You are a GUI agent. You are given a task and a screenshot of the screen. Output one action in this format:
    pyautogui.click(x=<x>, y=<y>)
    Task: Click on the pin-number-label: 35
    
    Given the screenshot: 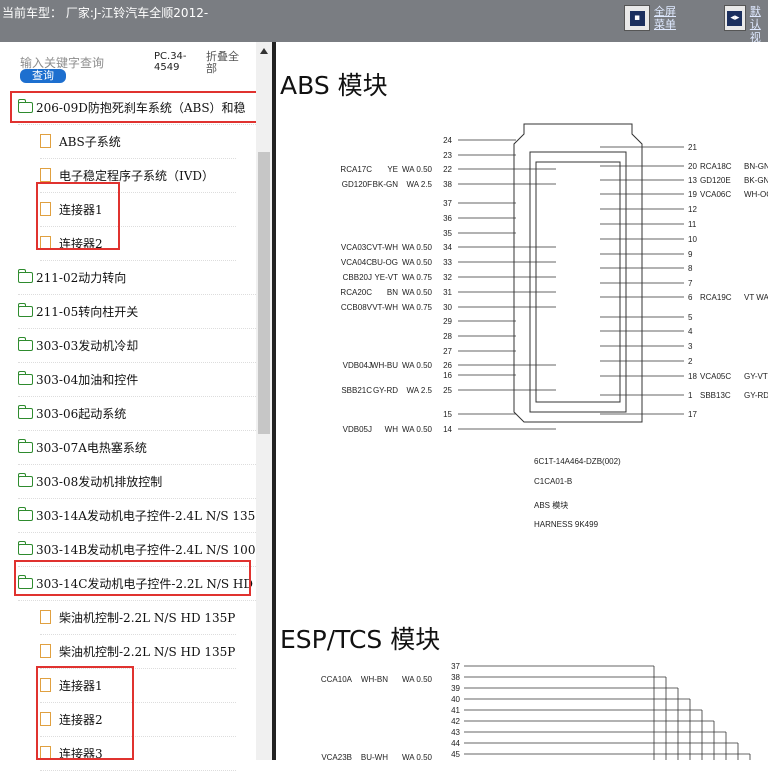 What is the action you would take?
    pyautogui.click(x=447, y=233)
    